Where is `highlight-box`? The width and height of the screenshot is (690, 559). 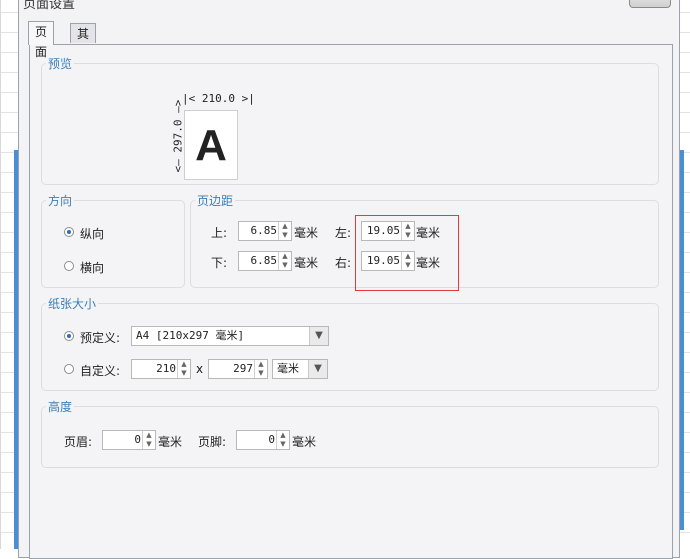
highlight-box is located at coordinates (407, 253).